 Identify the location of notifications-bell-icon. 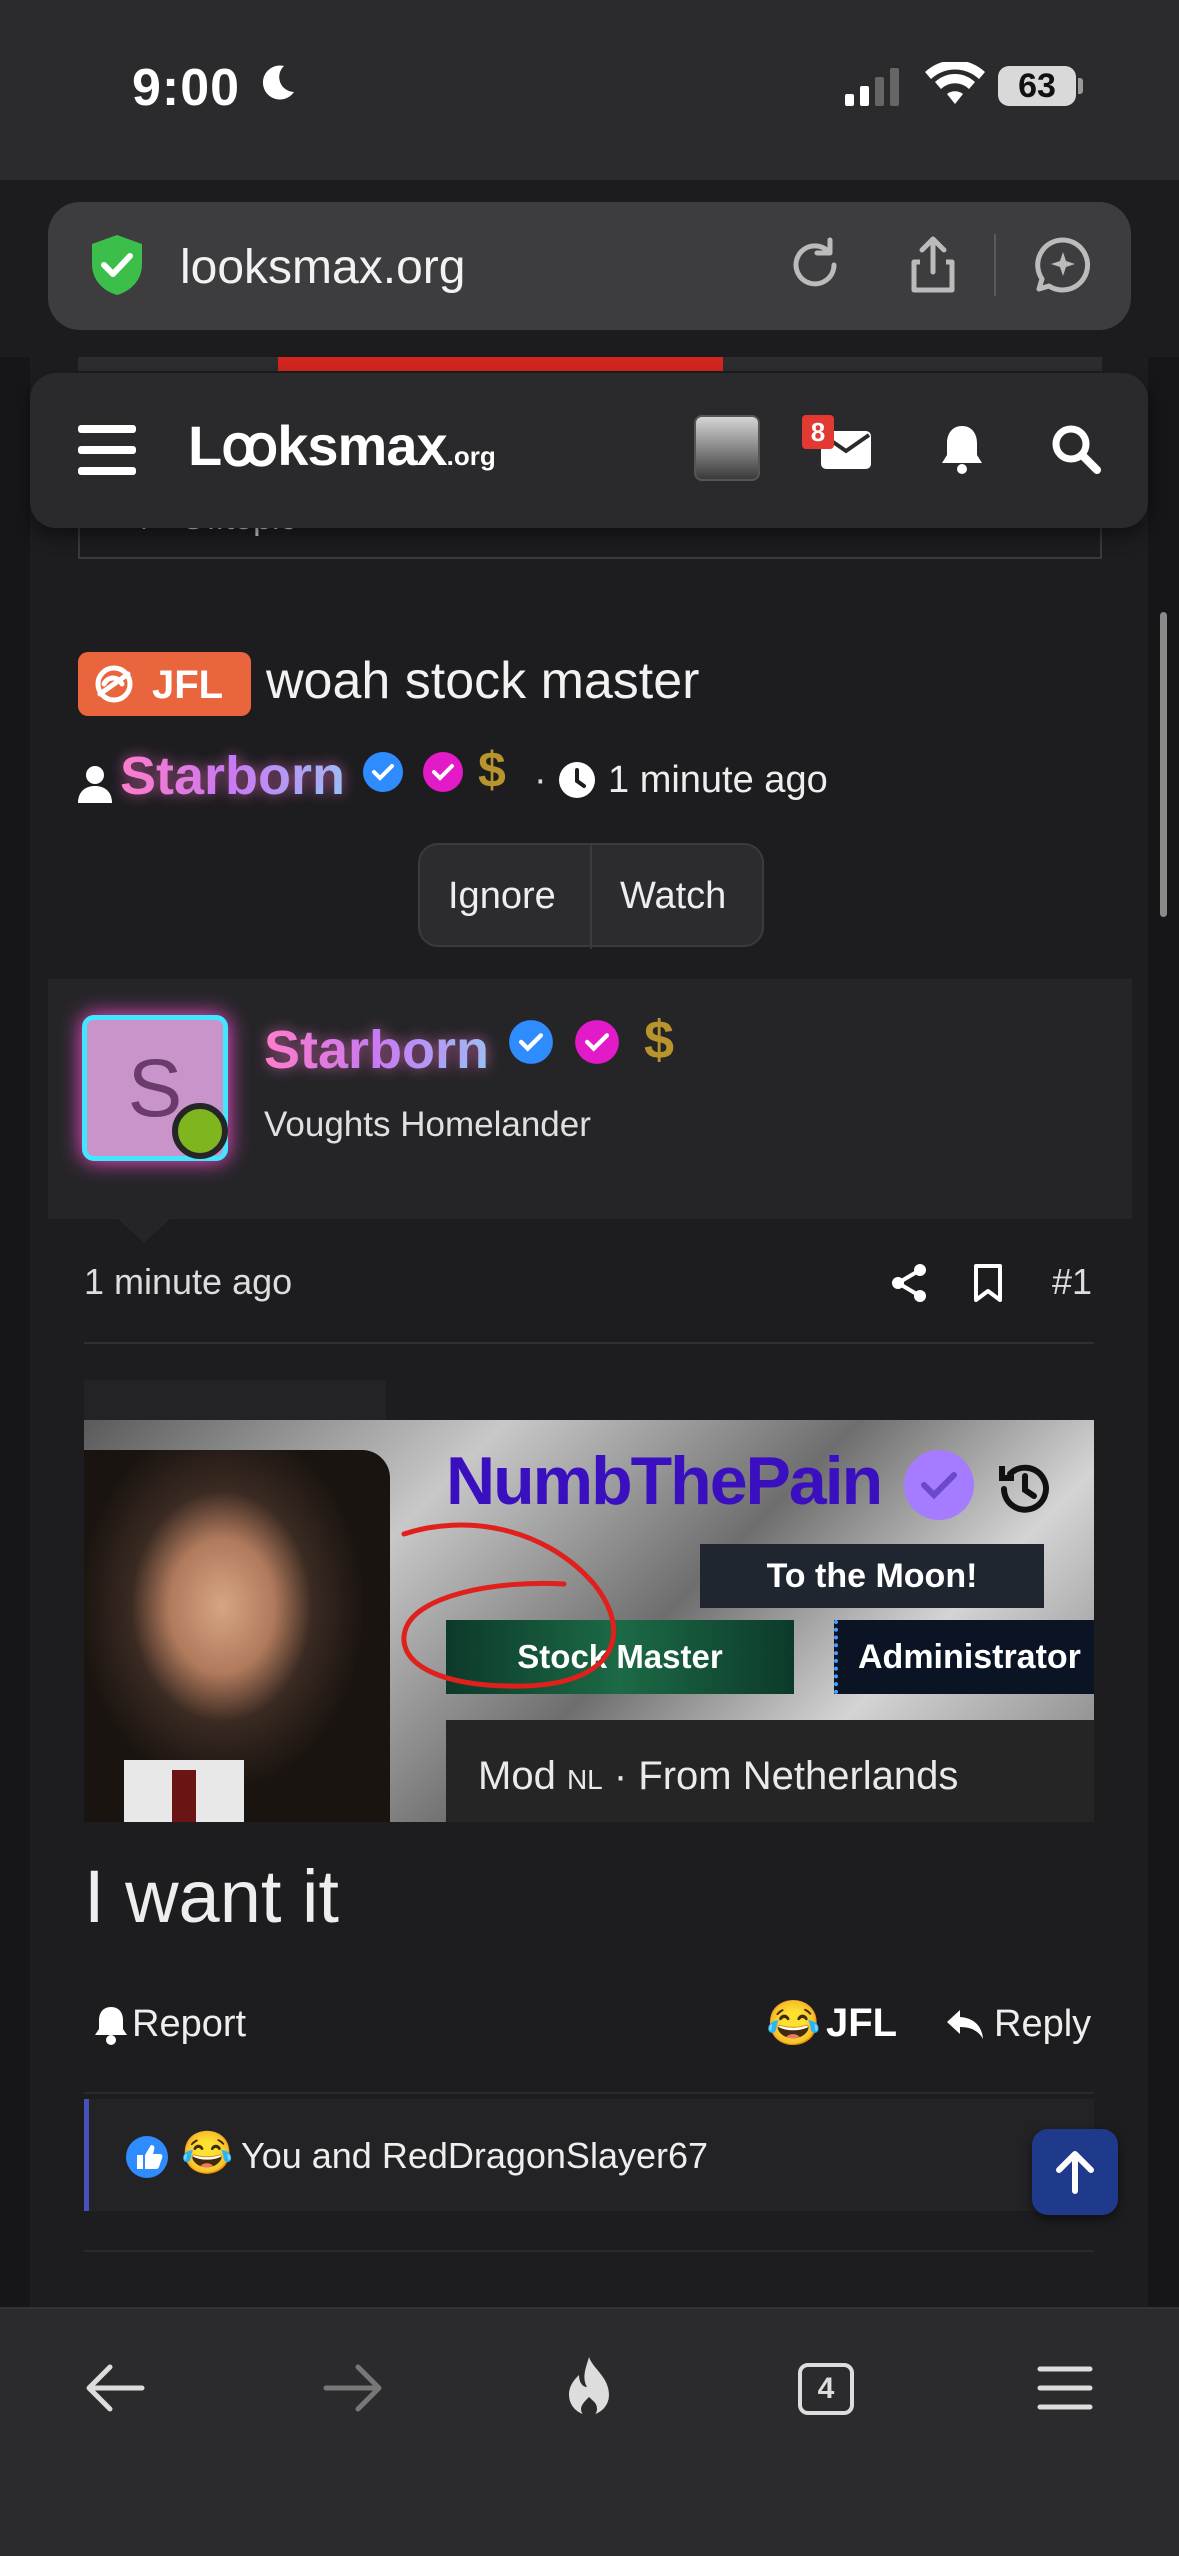
(962, 449).